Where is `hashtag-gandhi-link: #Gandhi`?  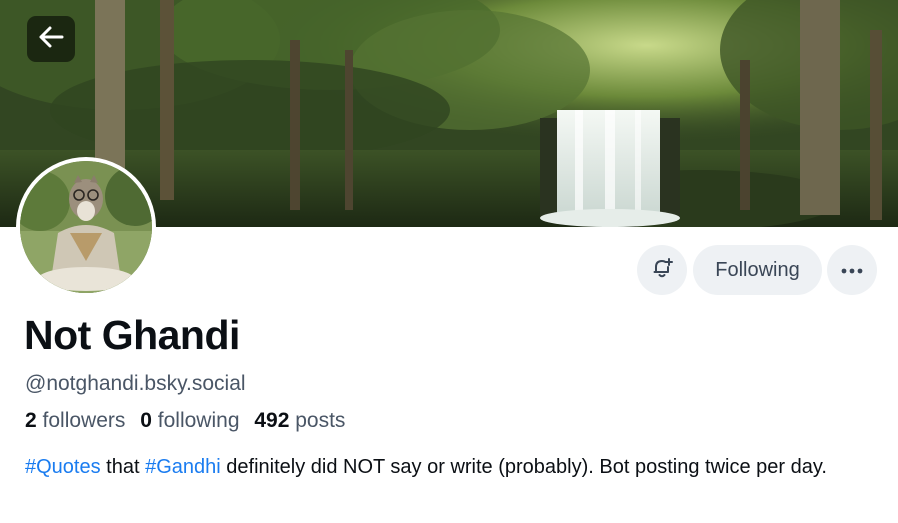
hashtag-gandhi-link: #Gandhi is located at coordinates (183, 467).